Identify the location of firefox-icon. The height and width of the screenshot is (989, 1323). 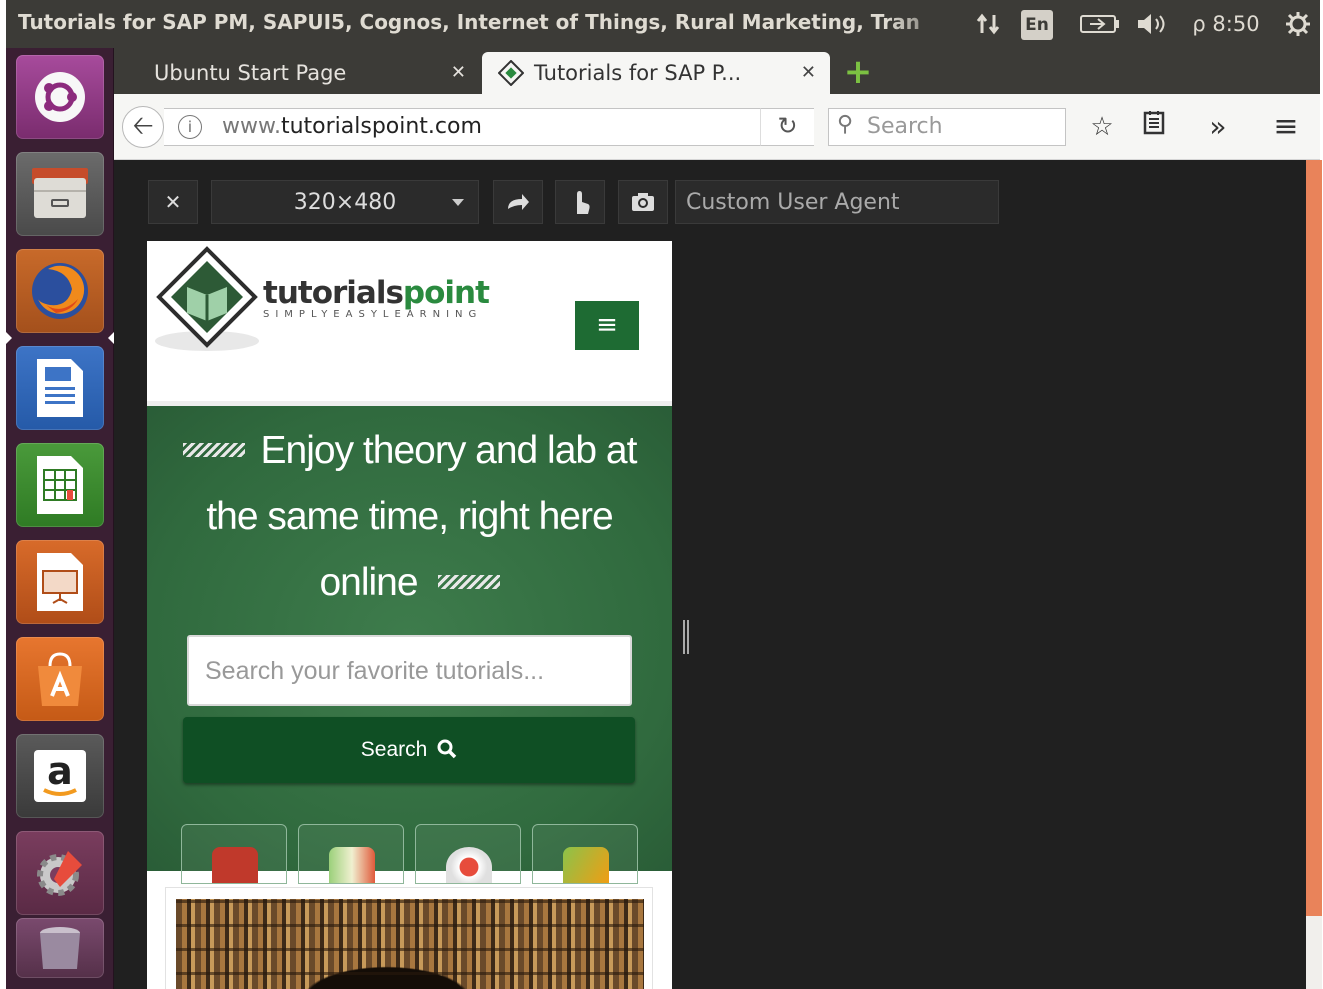
(60, 291).